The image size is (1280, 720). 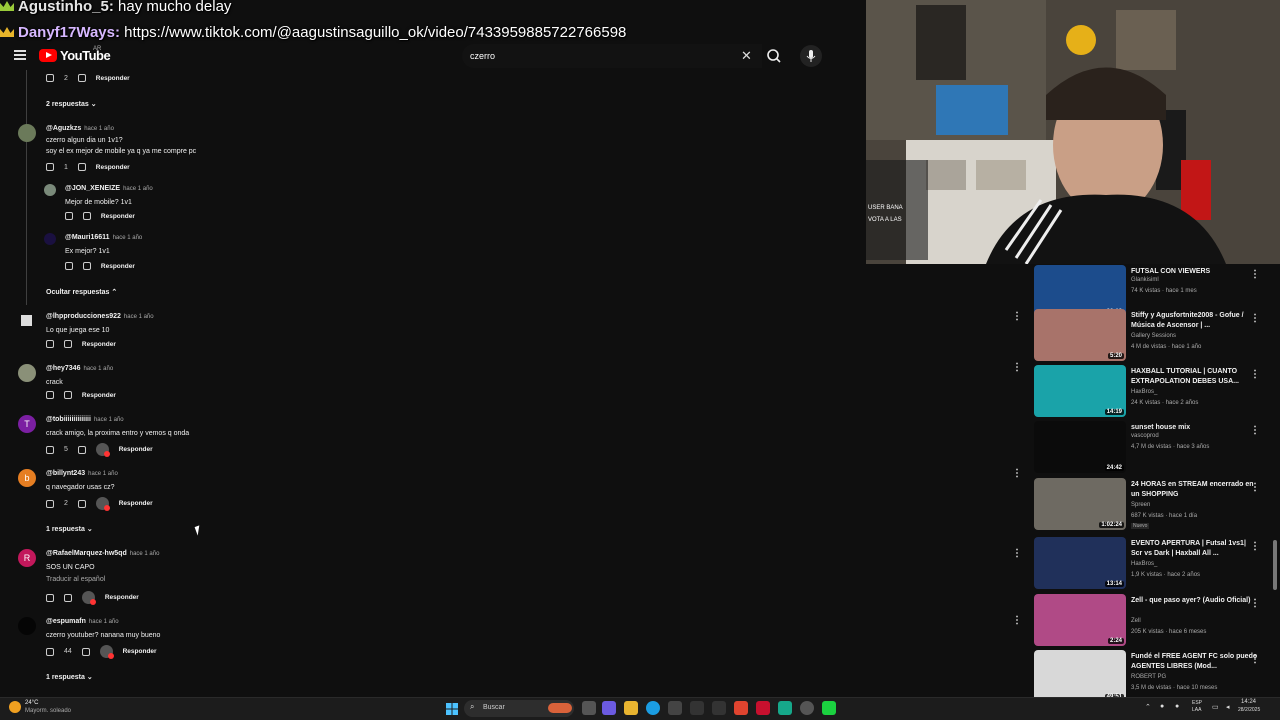 What do you see at coordinates (1080, 620) in the screenshot?
I see `video-thumbnail: 2:24` at bounding box center [1080, 620].